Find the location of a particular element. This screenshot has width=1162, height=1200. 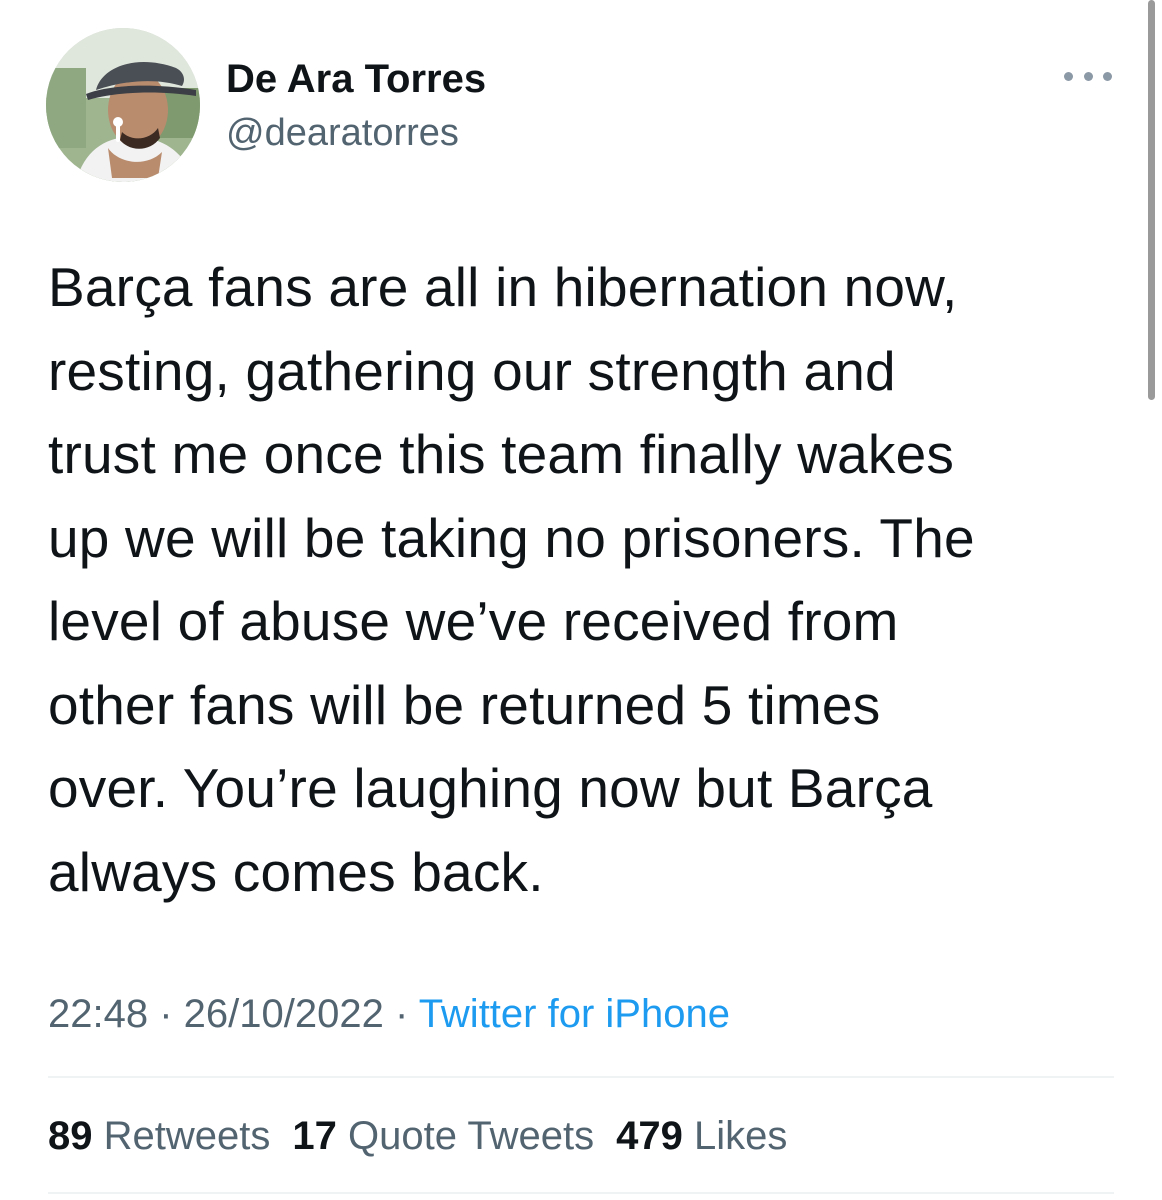

quote-tweets-count: 17 is located at coordinates (314, 1136).